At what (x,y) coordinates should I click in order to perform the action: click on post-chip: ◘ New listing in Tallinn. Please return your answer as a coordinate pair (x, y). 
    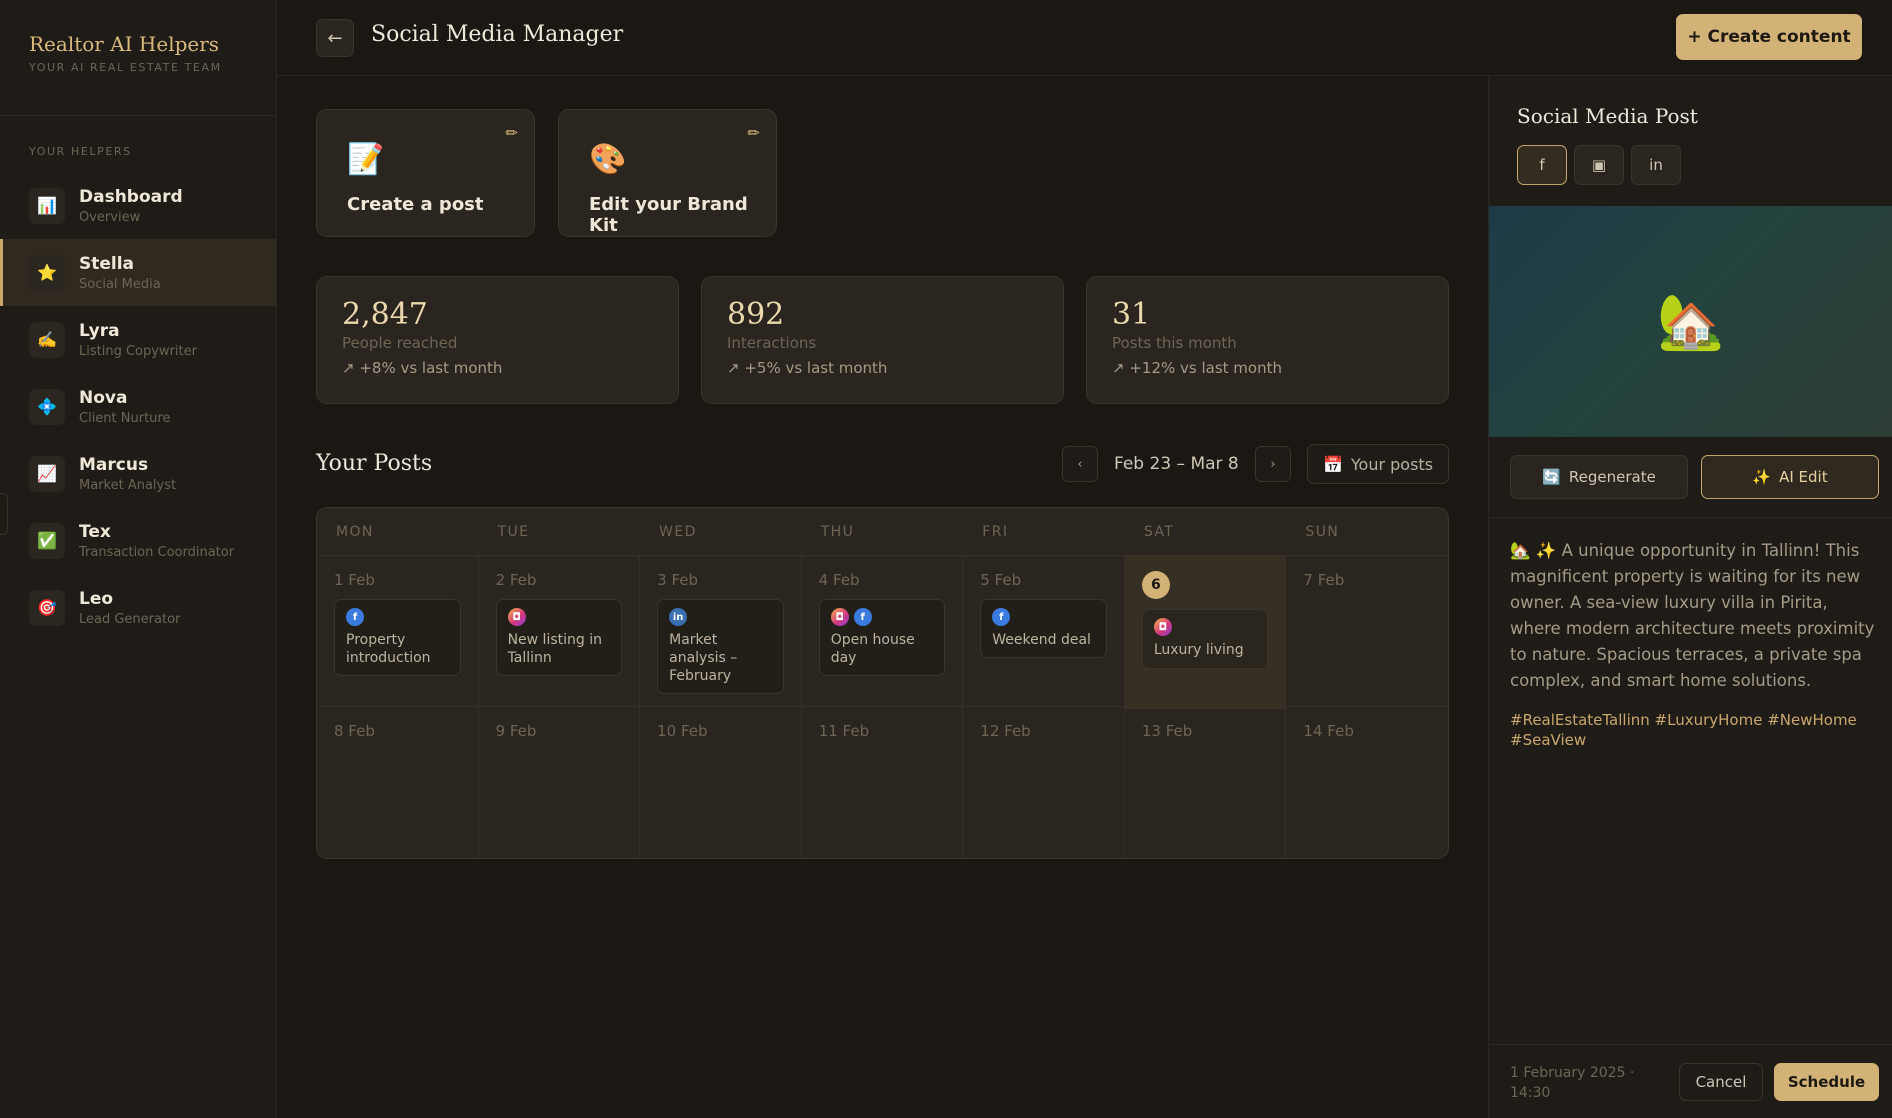
    Looking at the image, I should click on (559, 637).